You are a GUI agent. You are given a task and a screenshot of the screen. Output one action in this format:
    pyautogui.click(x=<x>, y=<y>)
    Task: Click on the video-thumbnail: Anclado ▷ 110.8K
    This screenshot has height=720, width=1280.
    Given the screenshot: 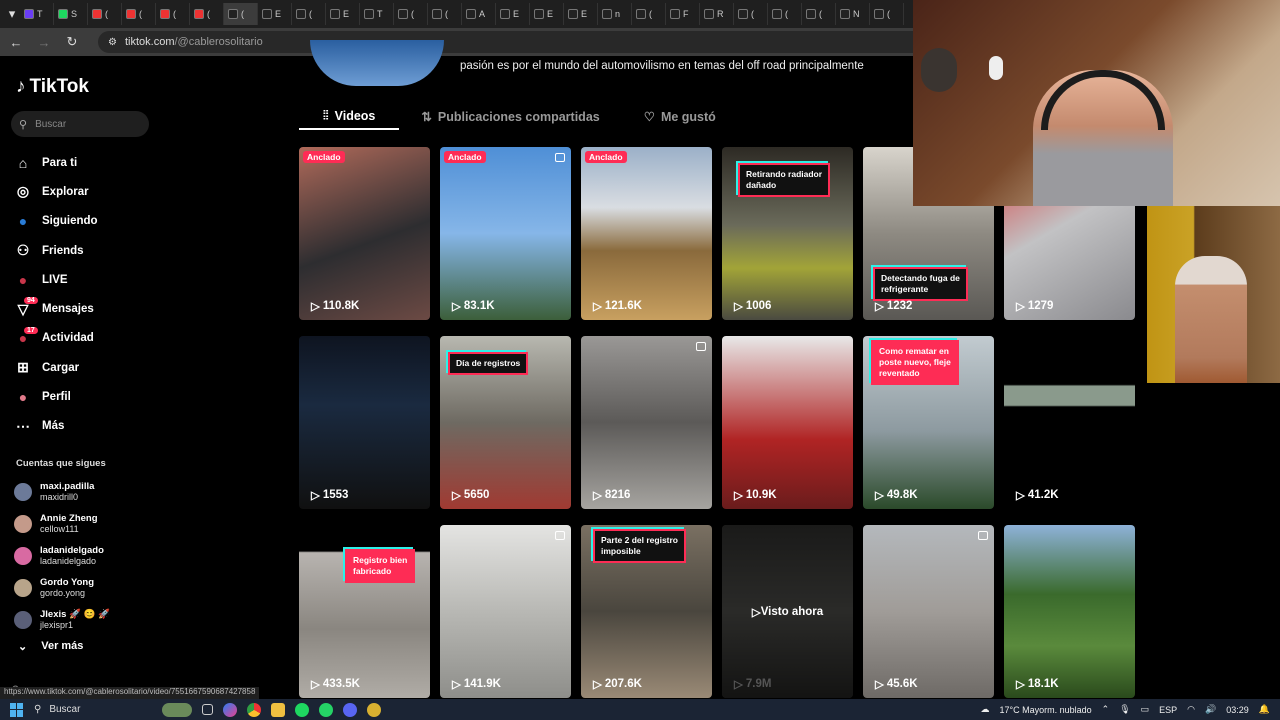 What is the action you would take?
    pyautogui.click(x=364, y=233)
    